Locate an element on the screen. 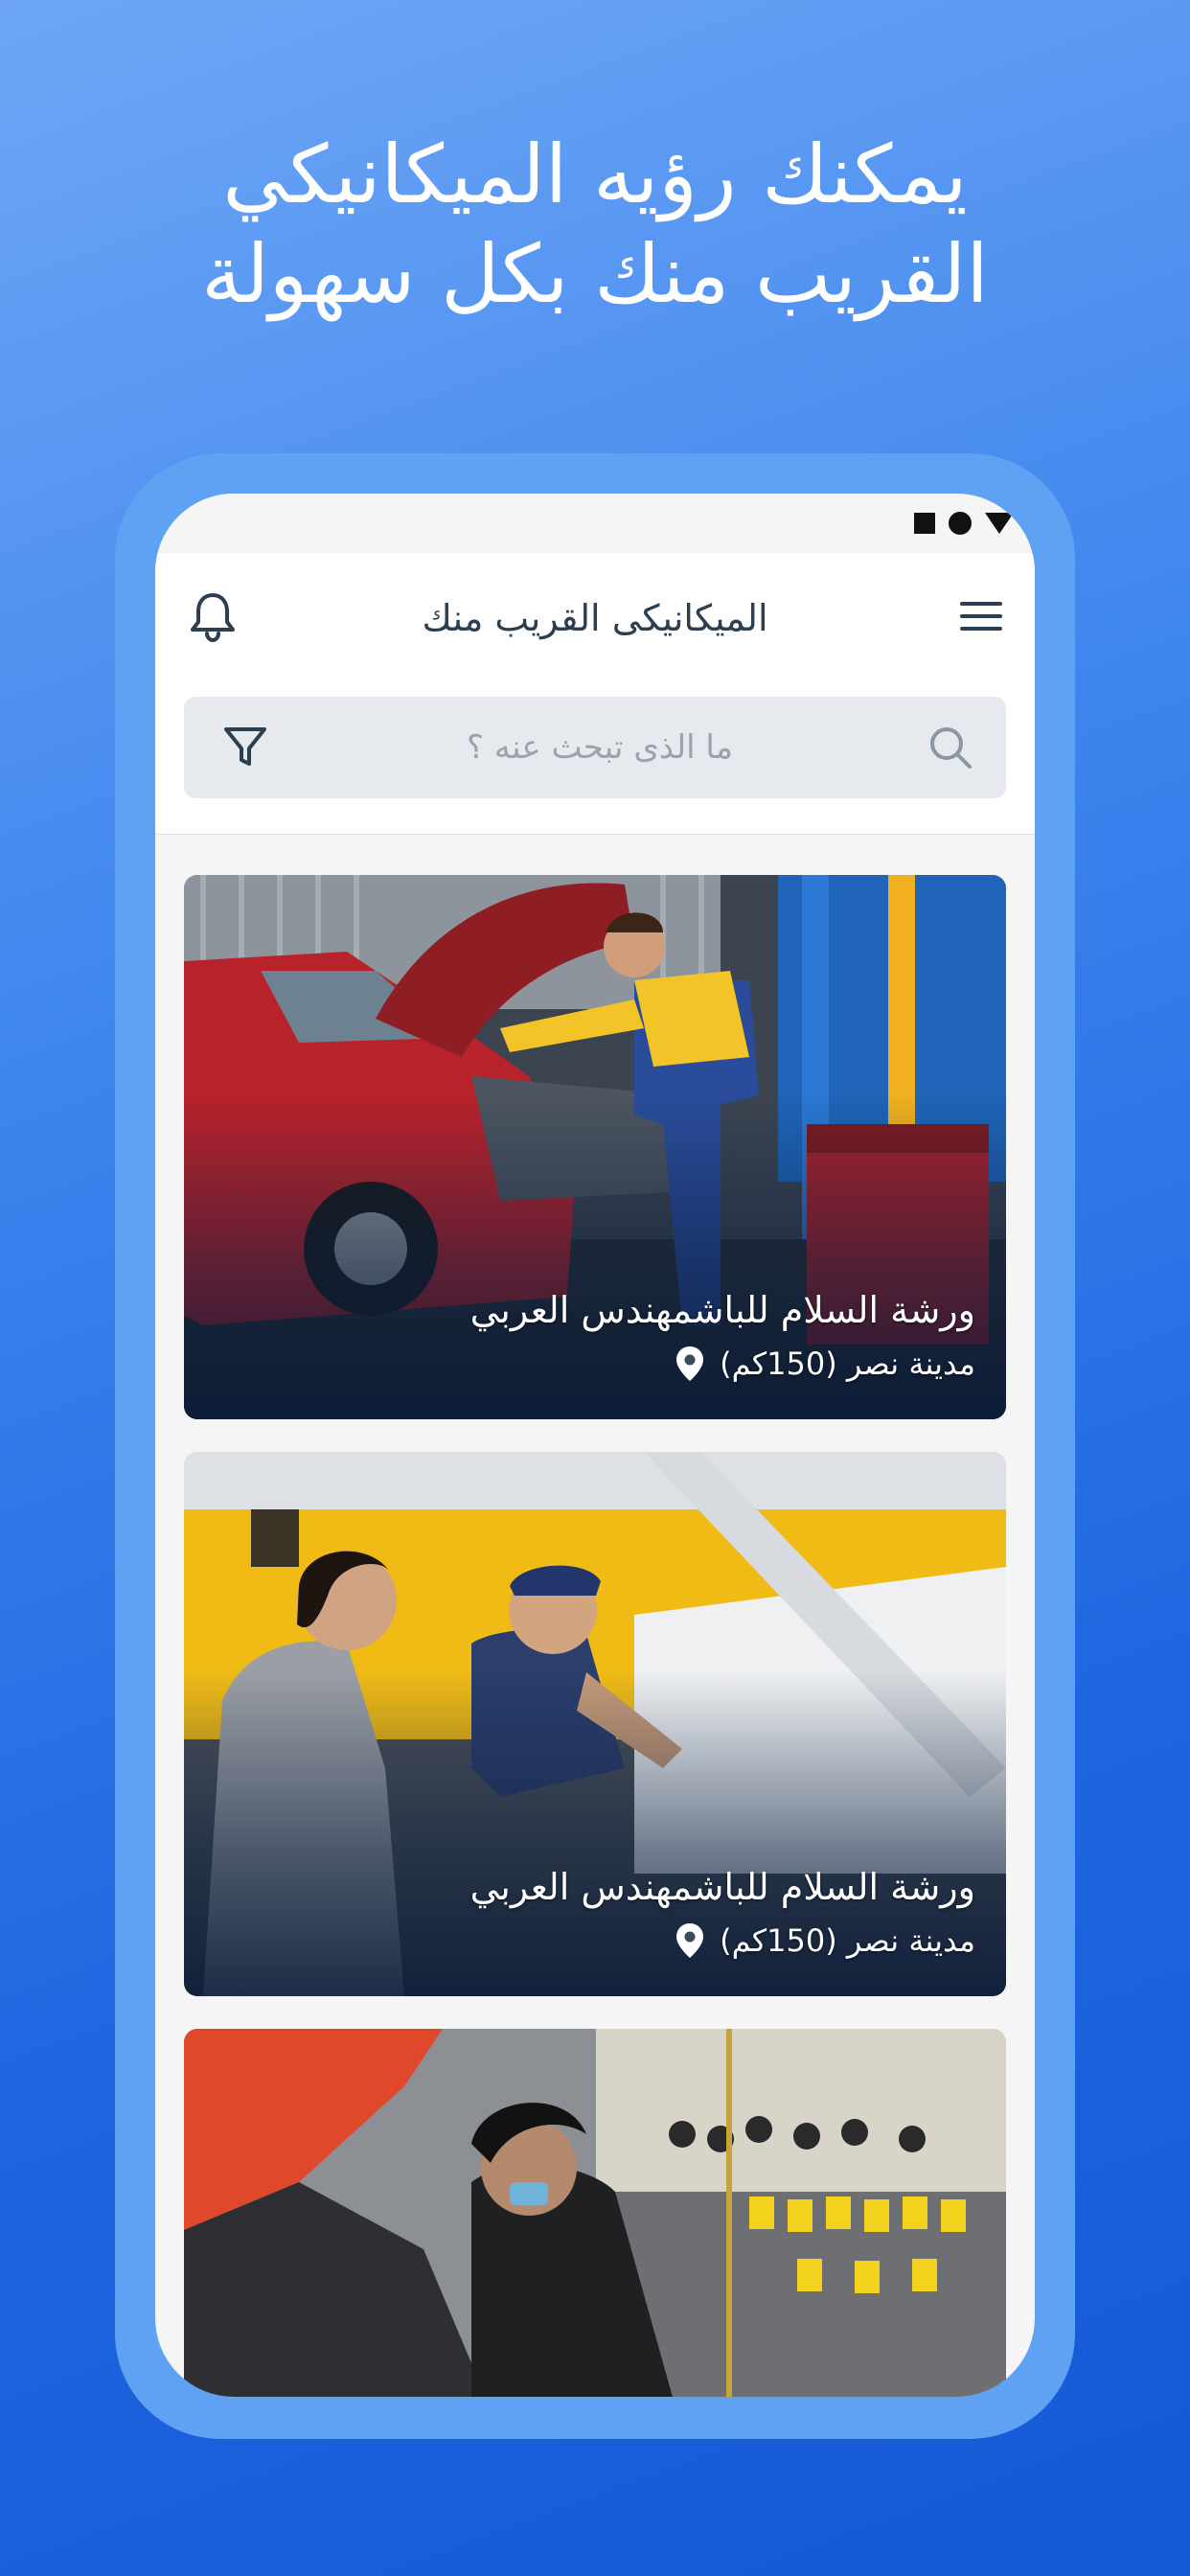 This screenshot has height=2576, width=1190. promo-line-2: القريب منك بكل سهولة is located at coordinates (595, 274).